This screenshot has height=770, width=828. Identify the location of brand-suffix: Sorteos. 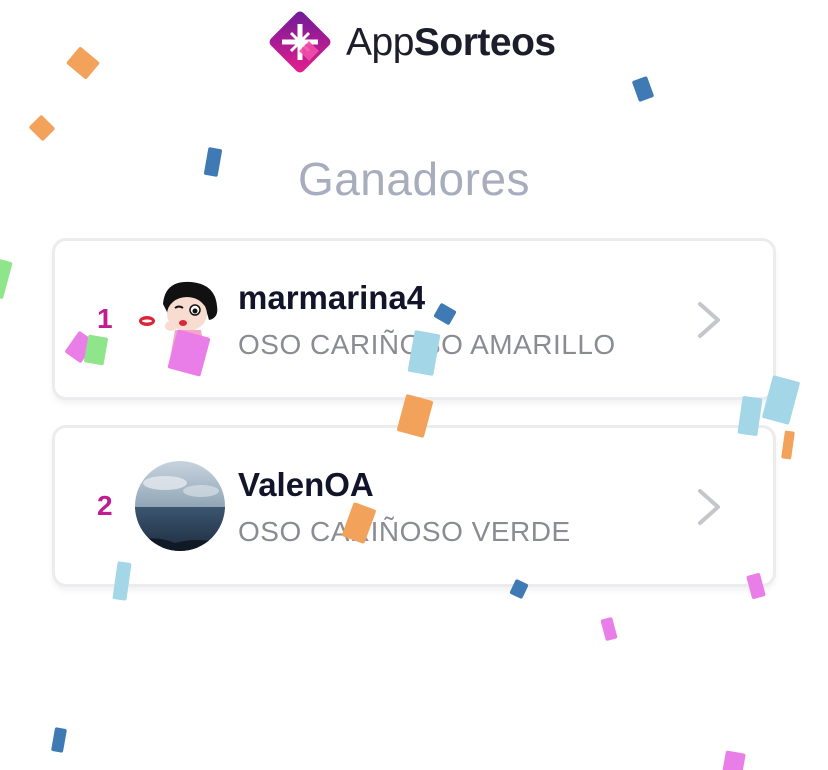
(484, 42).